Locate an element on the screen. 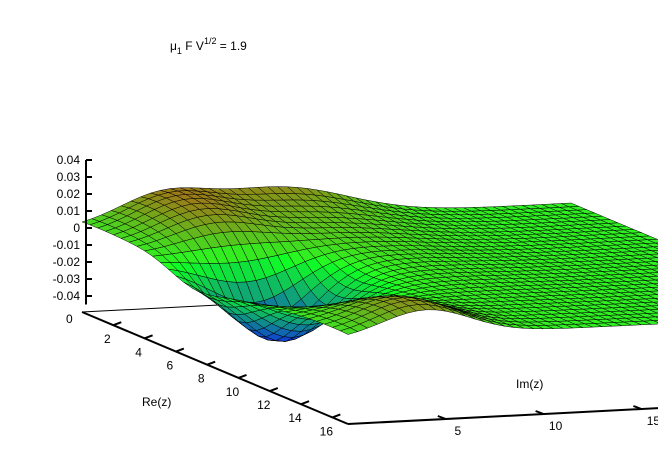 The width and height of the screenshot is (658, 461). z-tick-label: 0 is located at coordinates (76, 228).